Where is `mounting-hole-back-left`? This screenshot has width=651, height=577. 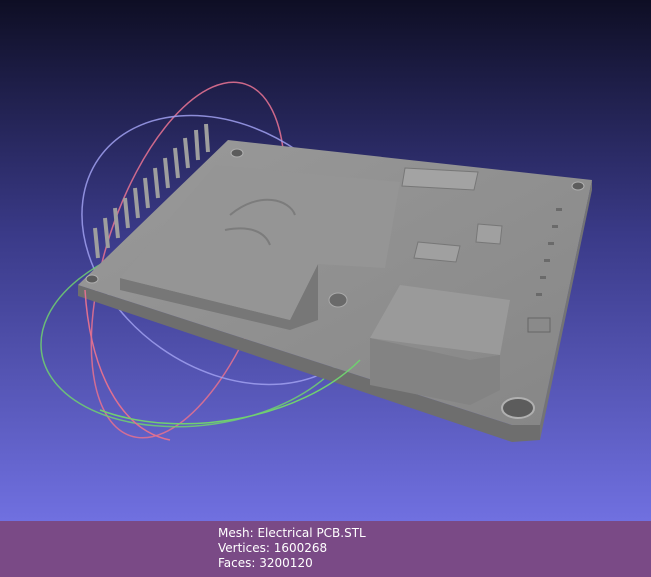
mounting-hole-back-left is located at coordinates (237, 153).